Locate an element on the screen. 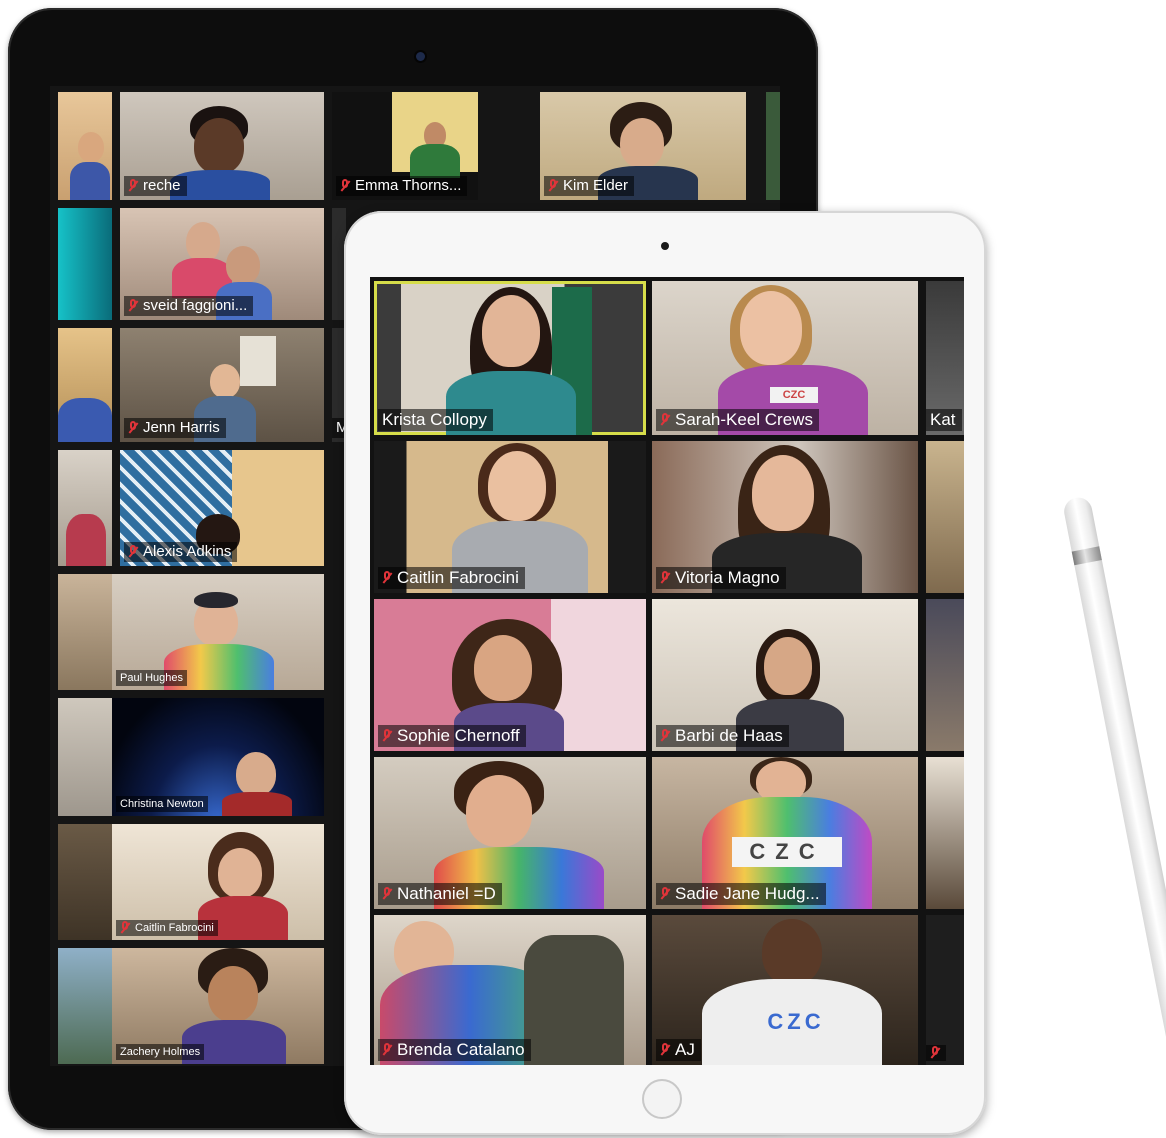 The image size is (1166, 1138). participant-label: Barbi de Haas is located at coordinates (722, 736).